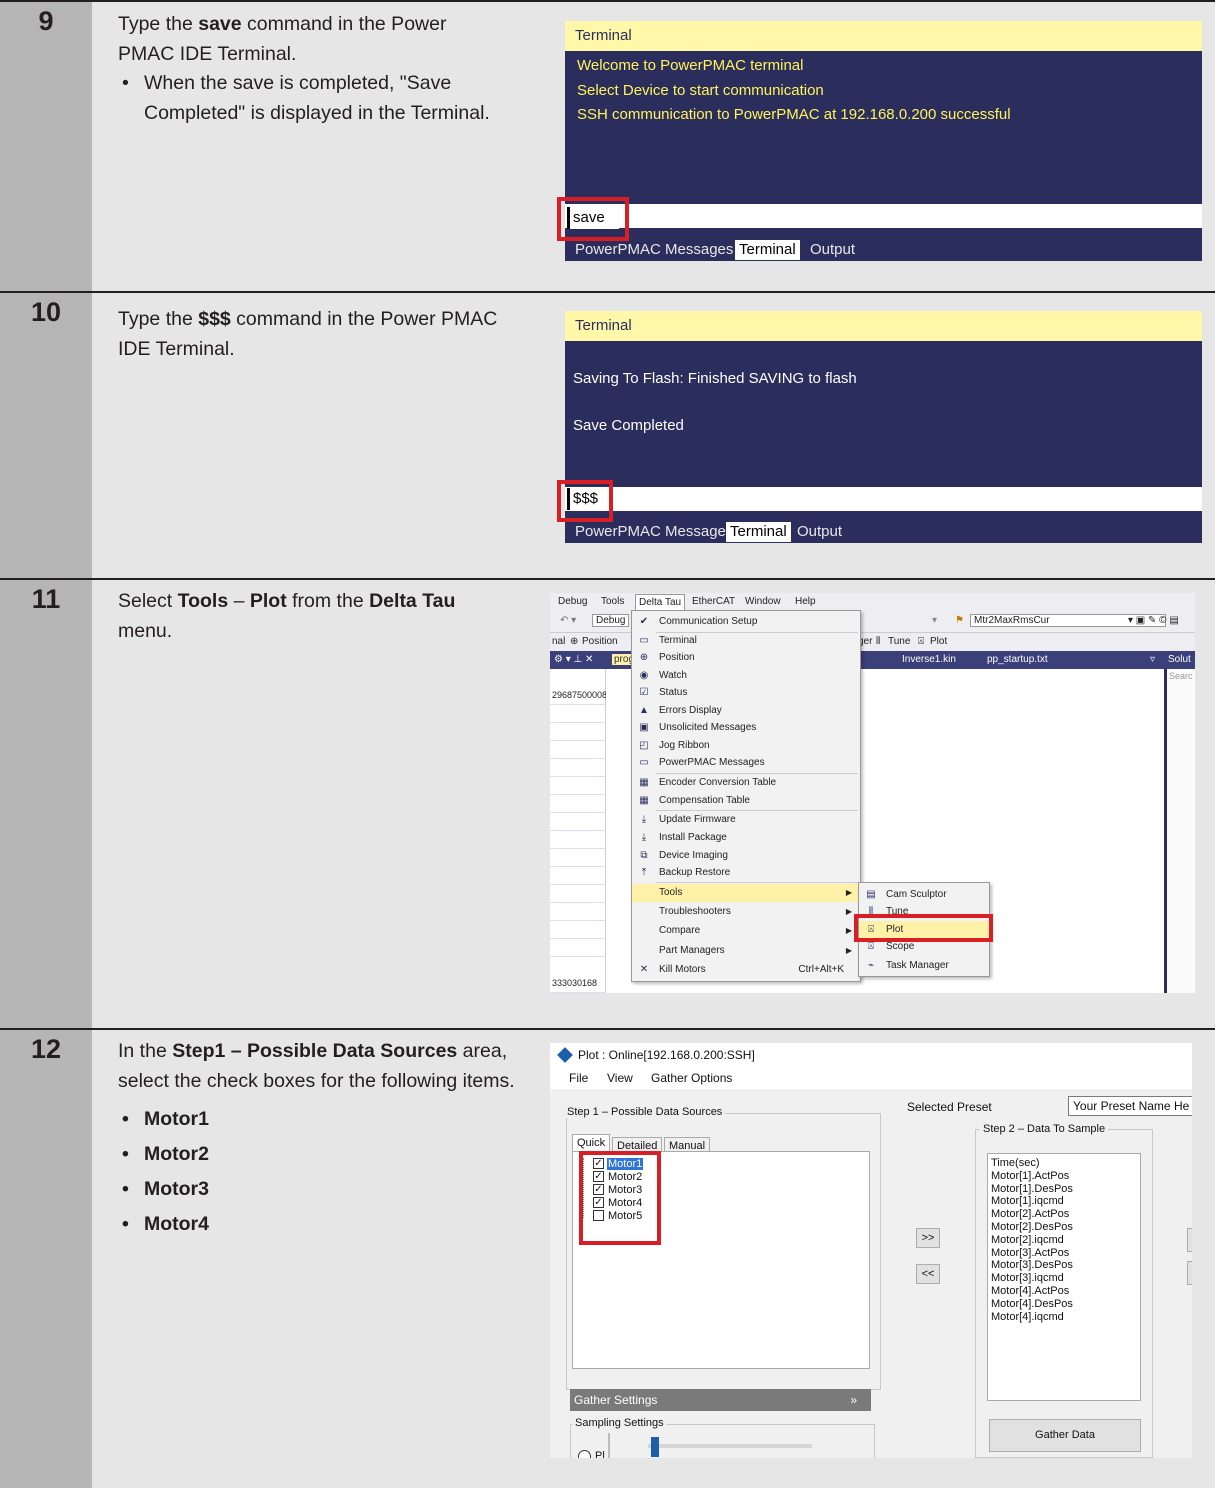  I want to click on menu-item-backup-restore: ⤒ Backup Restore, so click(746, 873).